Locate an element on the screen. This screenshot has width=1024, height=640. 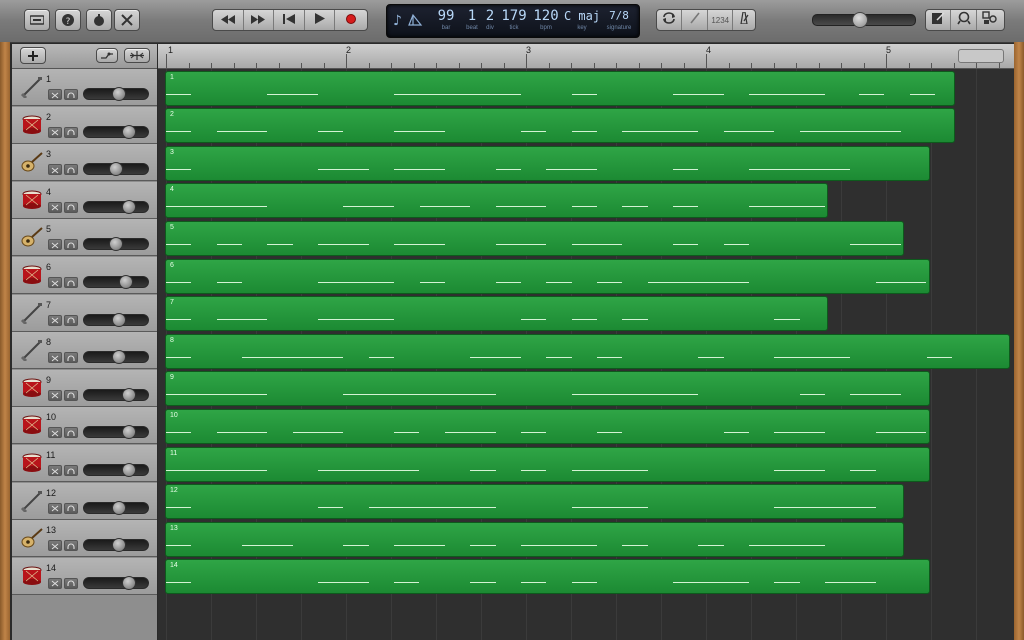
count-in-button: 1234 is located at coordinates (721, 20).